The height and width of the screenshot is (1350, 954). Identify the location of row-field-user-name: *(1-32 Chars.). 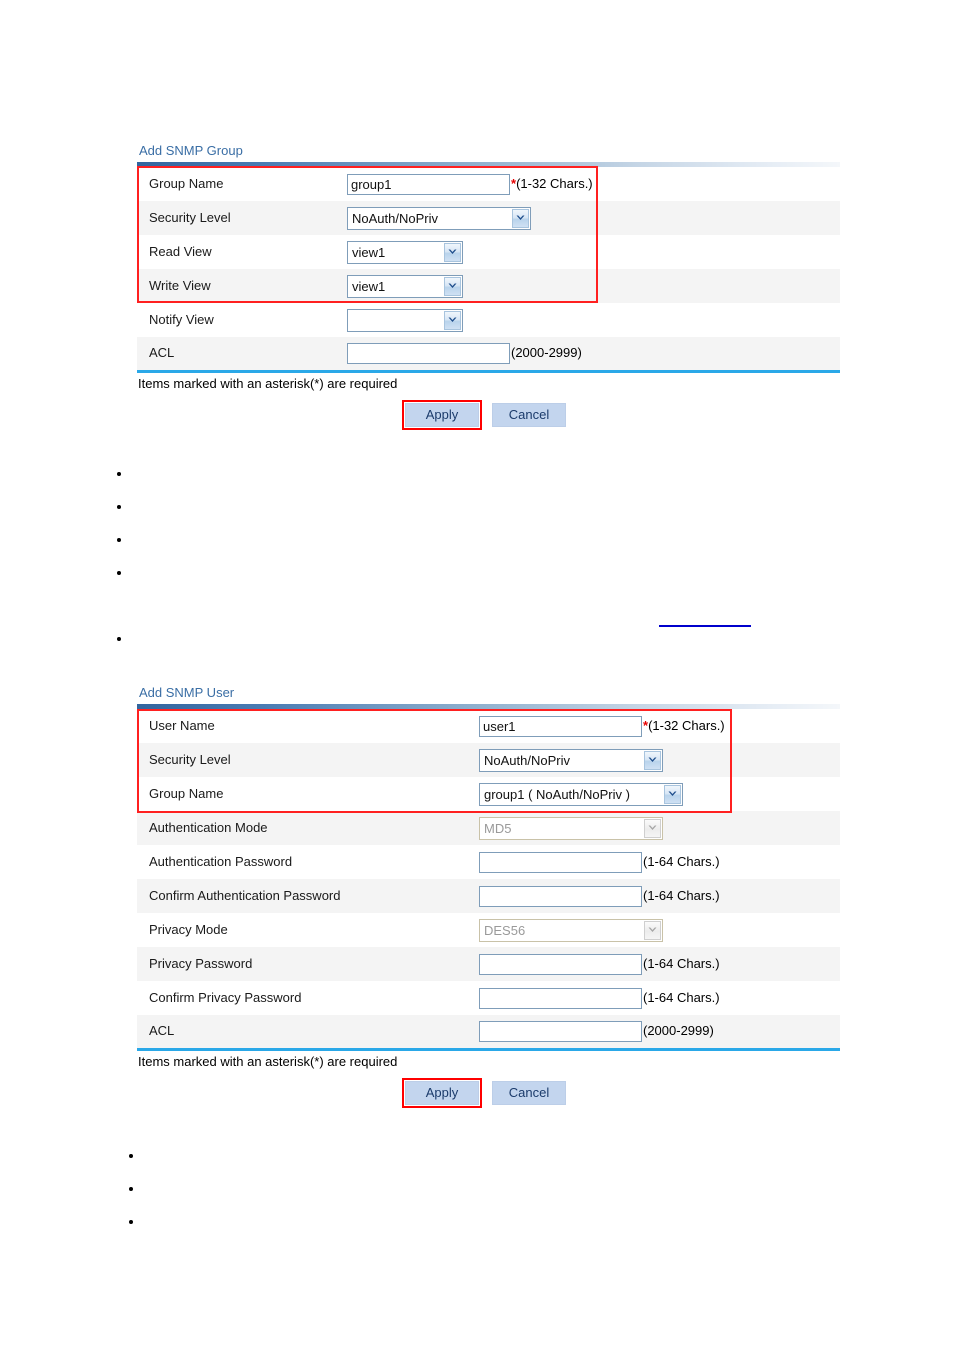
(653, 726).